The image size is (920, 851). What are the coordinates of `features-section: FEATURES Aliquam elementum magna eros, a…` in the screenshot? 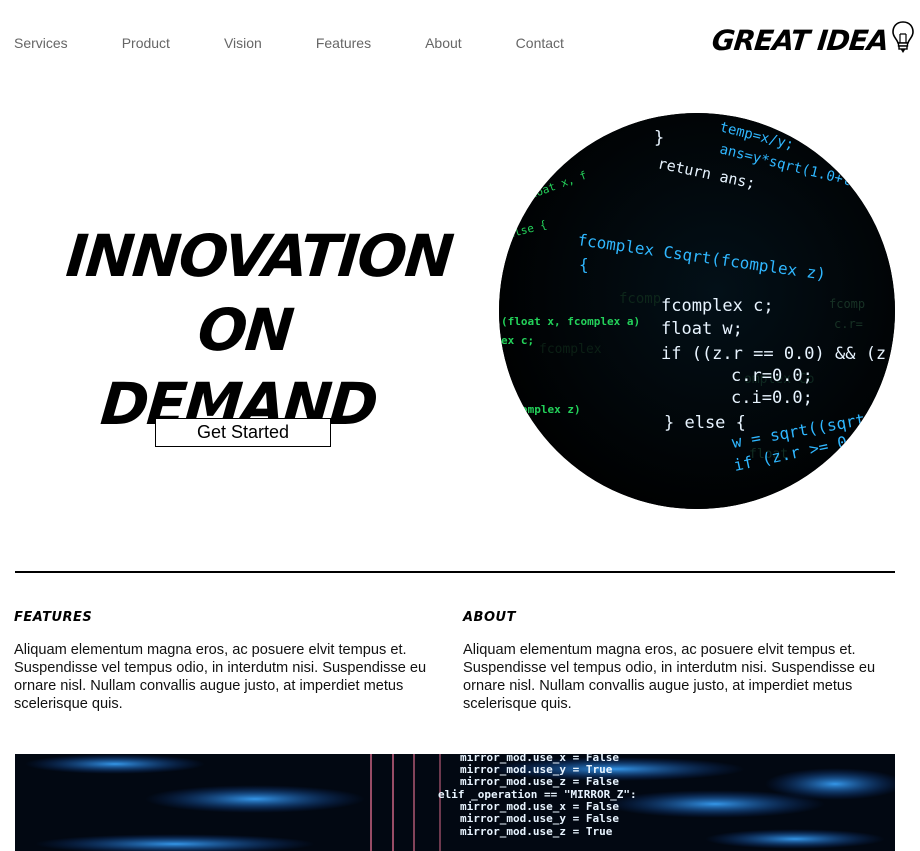 It's located at (229, 661).